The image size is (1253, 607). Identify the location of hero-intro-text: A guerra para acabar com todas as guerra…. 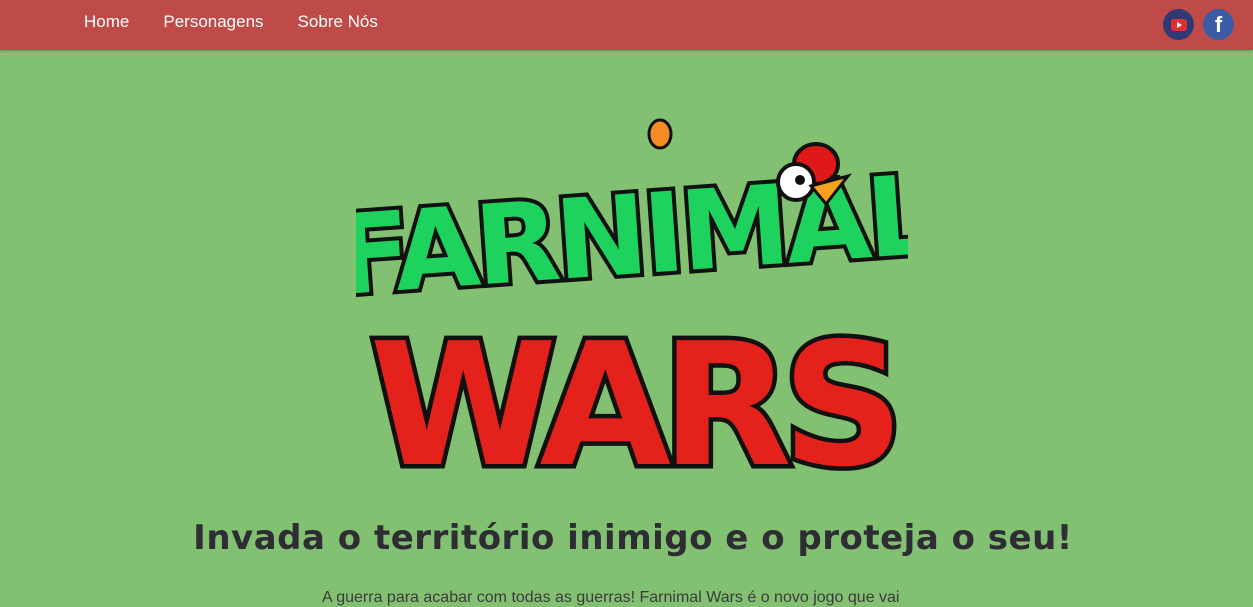
(611, 597).